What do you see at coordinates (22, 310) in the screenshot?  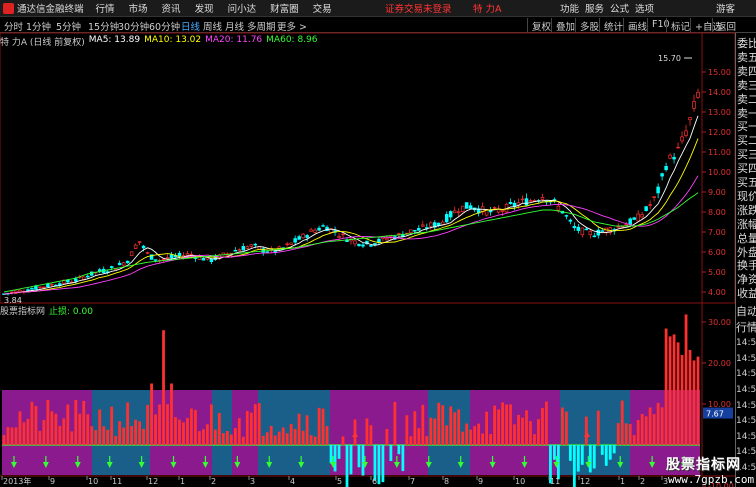 I see `indicator-name: 股票指标网` at bounding box center [22, 310].